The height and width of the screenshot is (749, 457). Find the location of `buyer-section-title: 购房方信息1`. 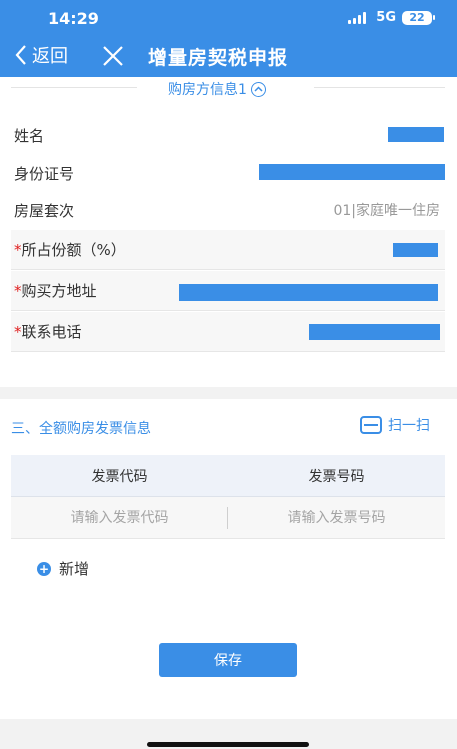

buyer-section-title: 购房方信息1 is located at coordinates (207, 90).